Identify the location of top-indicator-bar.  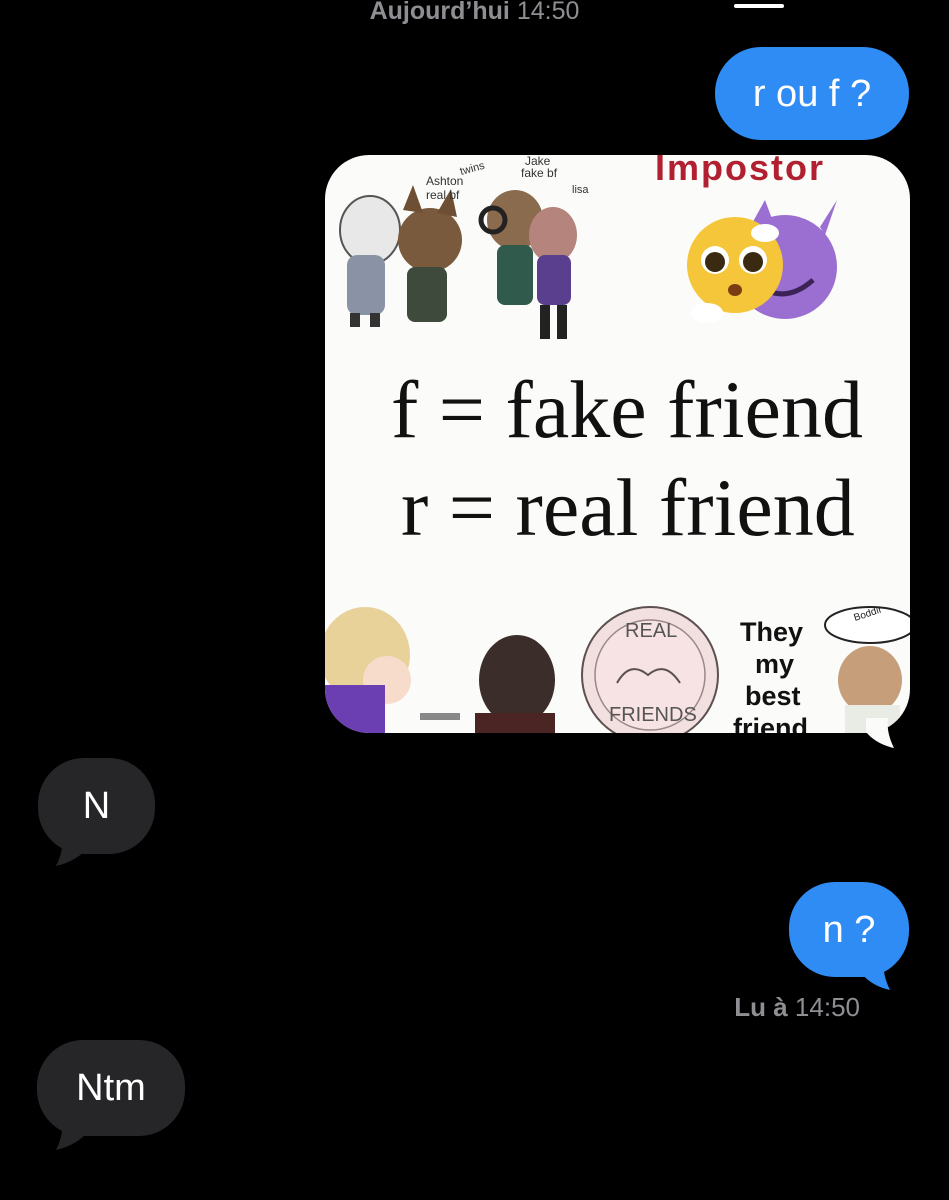
(759, 6).